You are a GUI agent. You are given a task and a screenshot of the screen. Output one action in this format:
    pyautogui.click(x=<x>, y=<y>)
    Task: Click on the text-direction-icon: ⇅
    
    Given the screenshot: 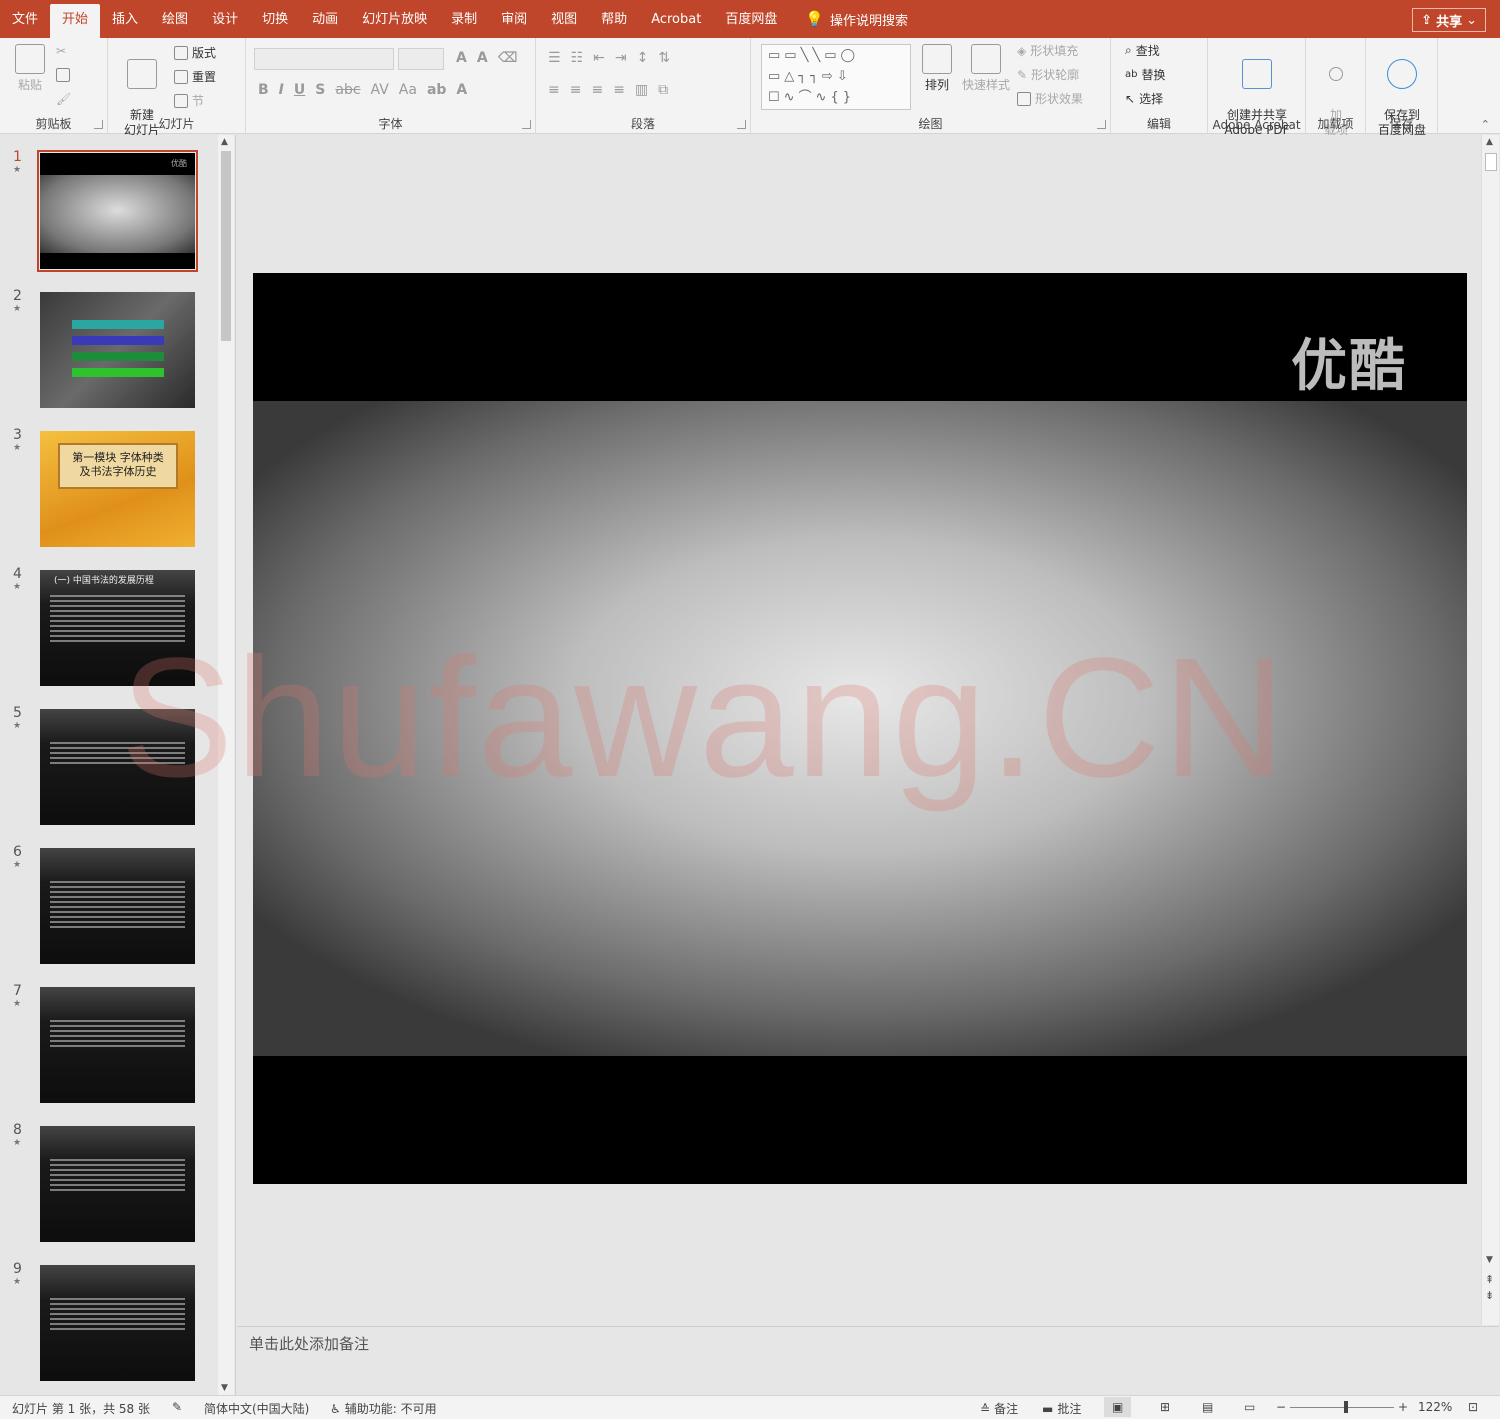 What is the action you would take?
    pyautogui.click(x=664, y=58)
    